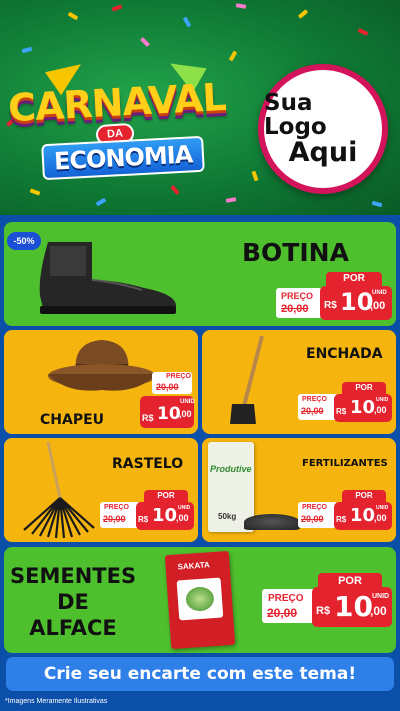  What do you see at coordinates (102, 365) in the screenshot?
I see `hat-icon` at bounding box center [102, 365].